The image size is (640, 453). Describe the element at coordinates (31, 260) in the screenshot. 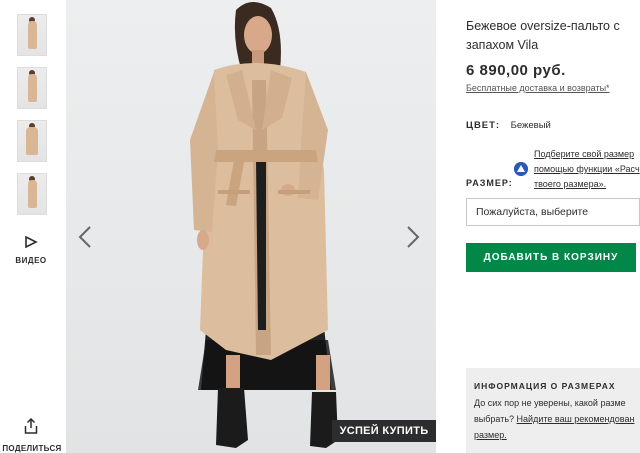

I see `video-label: ВИДЕО` at that location.